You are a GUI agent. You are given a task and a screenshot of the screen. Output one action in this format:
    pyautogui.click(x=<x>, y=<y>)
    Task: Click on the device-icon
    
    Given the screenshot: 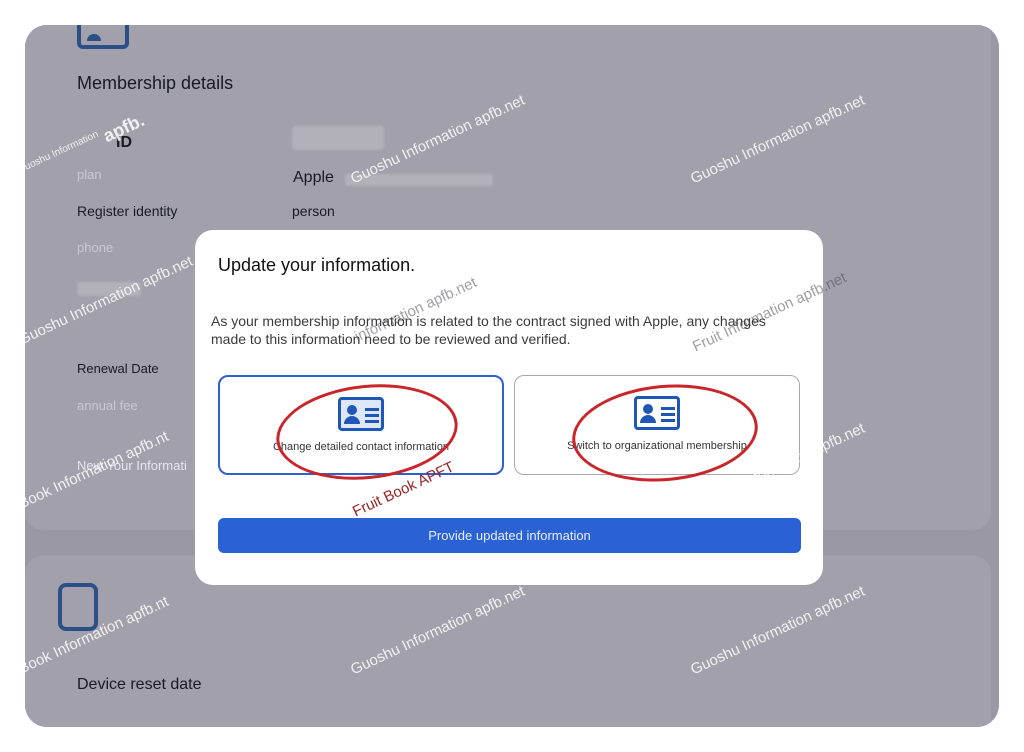 What is the action you would take?
    pyautogui.click(x=78, y=607)
    